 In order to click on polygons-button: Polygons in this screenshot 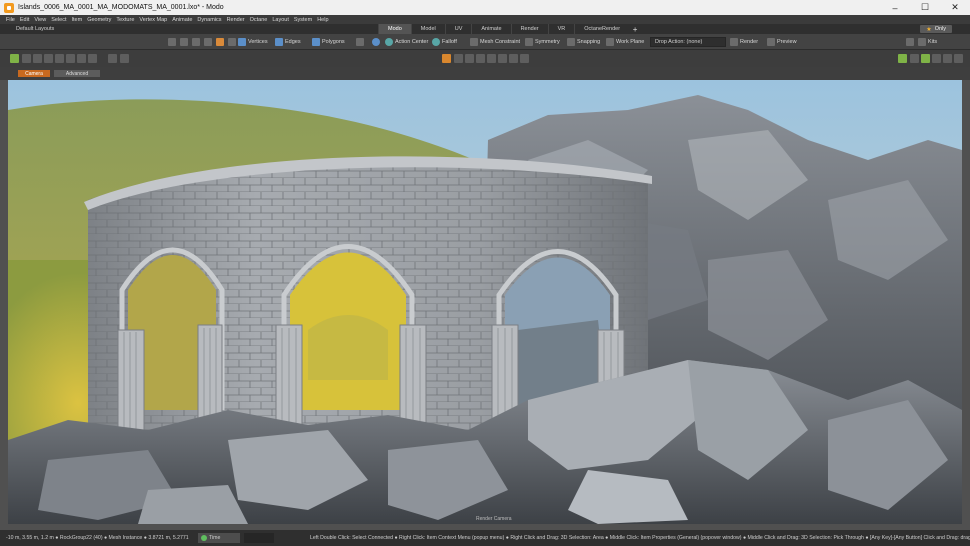, I will do `click(328, 42)`.